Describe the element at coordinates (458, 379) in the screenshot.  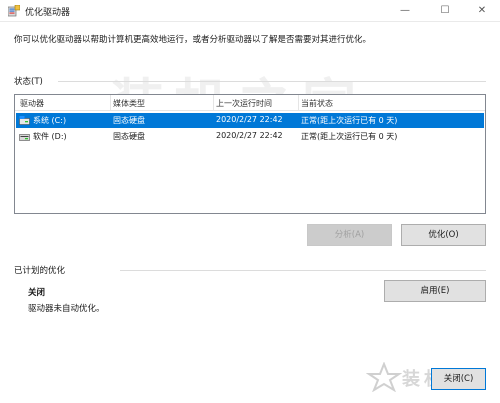
I see `close-button: 关闭(C)` at that location.